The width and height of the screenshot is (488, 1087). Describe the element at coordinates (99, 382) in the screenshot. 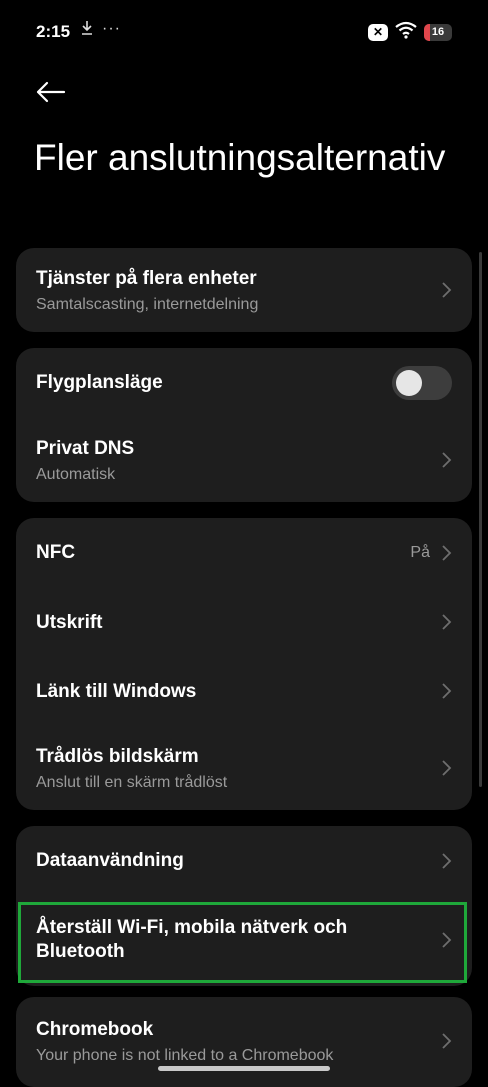

I see `row-label: Flygplansläge` at that location.